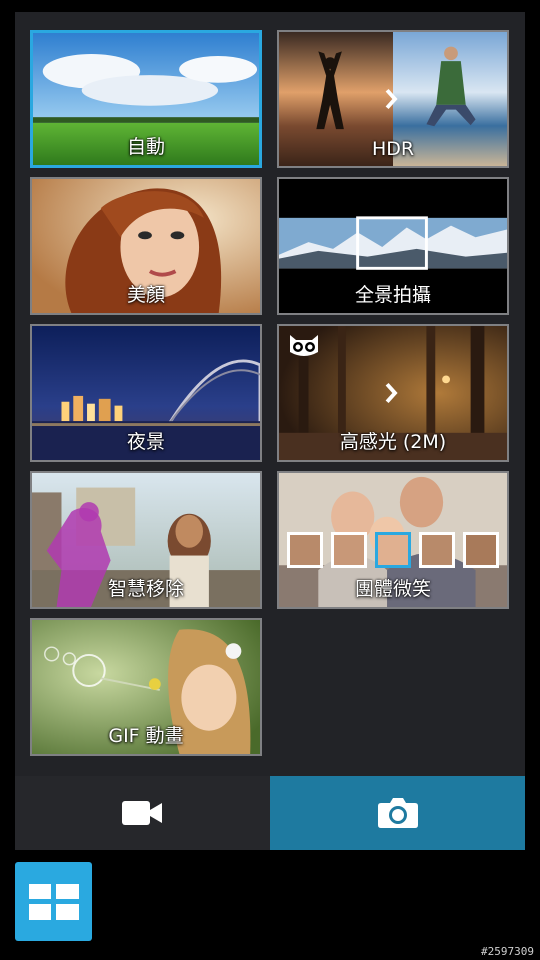  Describe the element at coordinates (146, 246) in the screenshot. I see `mode-tile-beautification: 美顏` at that location.